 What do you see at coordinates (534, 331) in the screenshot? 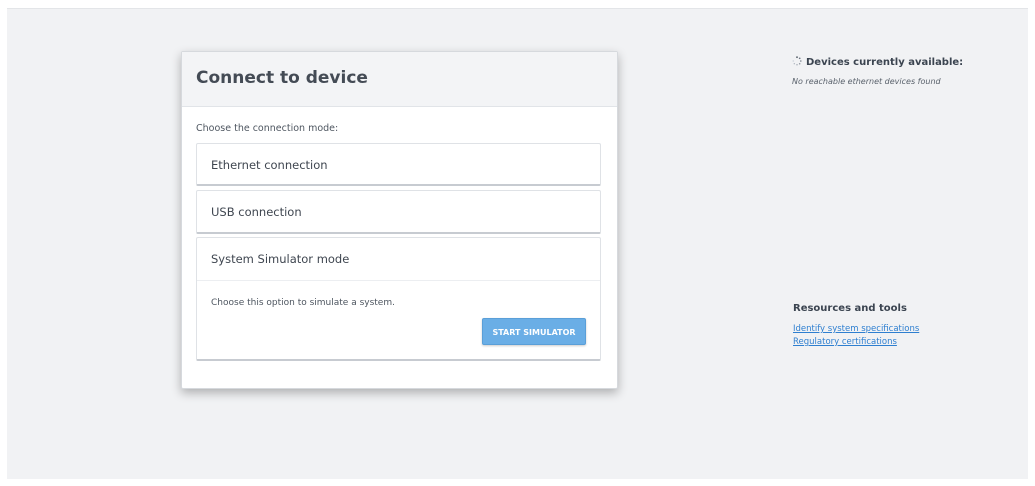
I see `start-simulator-button: START SIMULATOR` at bounding box center [534, 331].